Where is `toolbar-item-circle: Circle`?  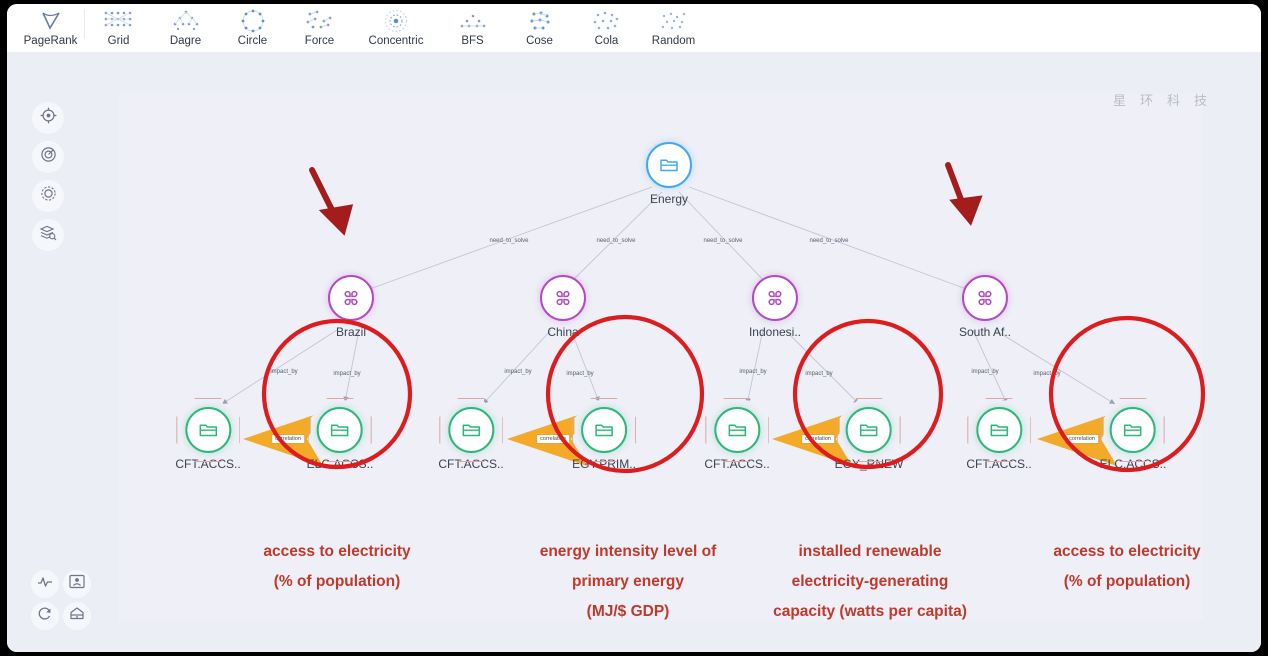
toolbar-item-circle: Circle is located at coordinates (252, 28).